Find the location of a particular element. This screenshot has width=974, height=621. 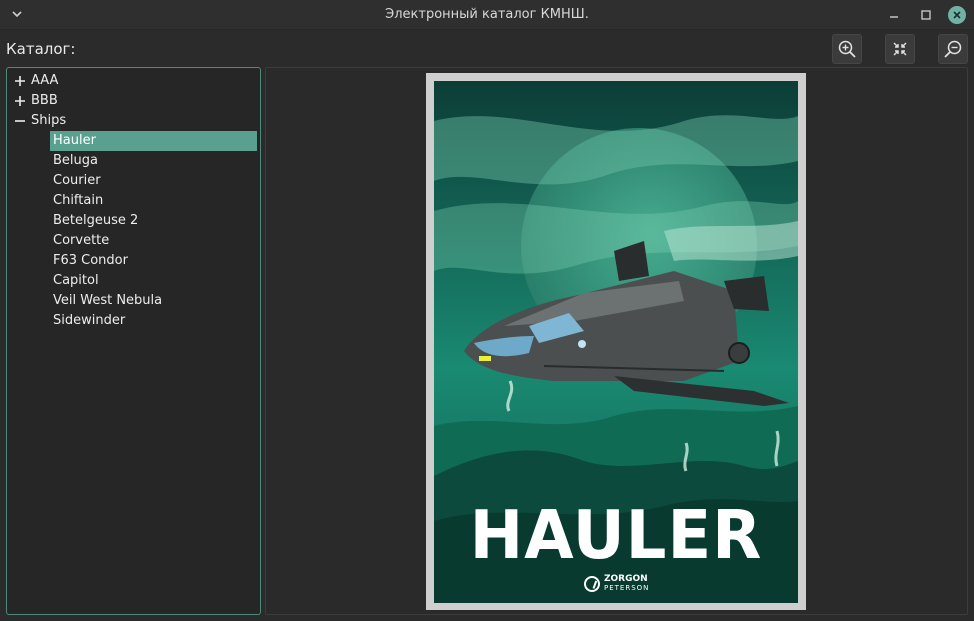

title-bar: Электронный каталог КМНШ. is located at coordinates (487, 15).